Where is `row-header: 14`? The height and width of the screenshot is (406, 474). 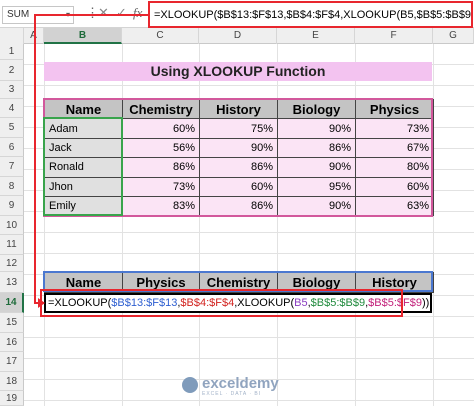
row-header: 14 is located at coordinates (12, 303).